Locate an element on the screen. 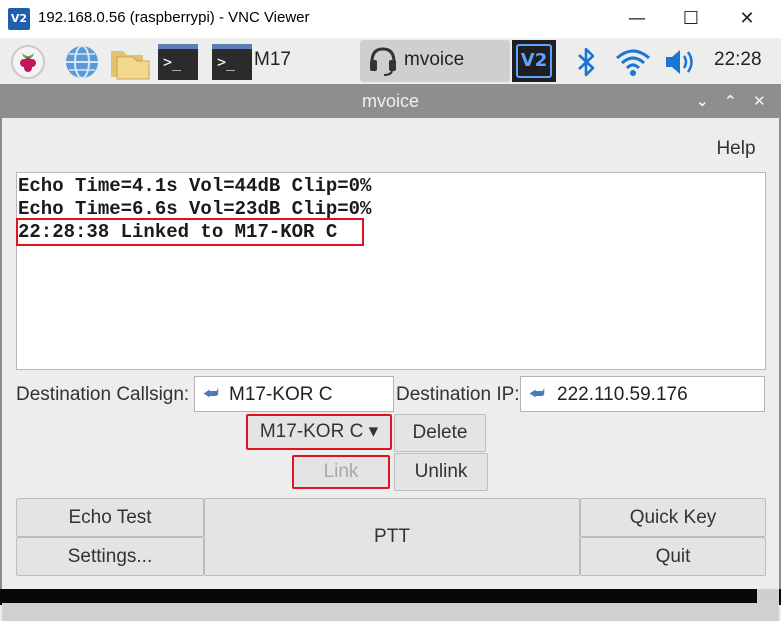 The width and height of the screenshot is (781, 621). echo-test-button: Echo Test is located at coordinates (110, 517).